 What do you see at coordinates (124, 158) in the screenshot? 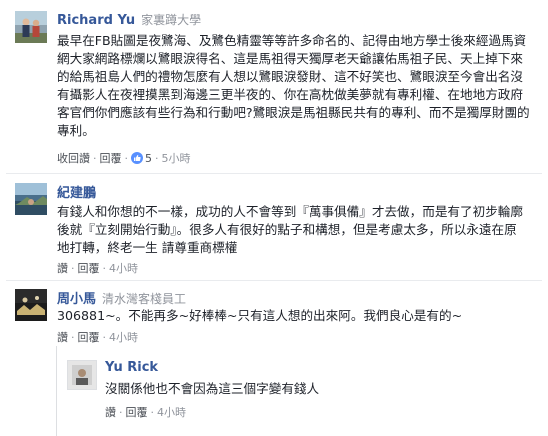
I see `comment-actions: 收回讚 · 回覆 · 5 · 5小時` at bounding box center [124, 158].